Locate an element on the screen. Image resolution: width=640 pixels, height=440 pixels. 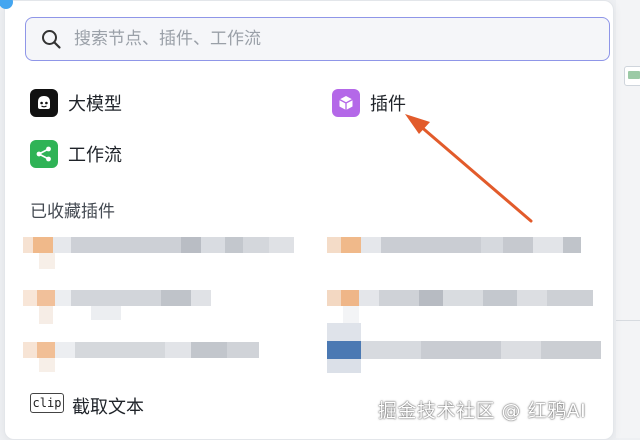
background-divider is located at coordinates (628, 320).